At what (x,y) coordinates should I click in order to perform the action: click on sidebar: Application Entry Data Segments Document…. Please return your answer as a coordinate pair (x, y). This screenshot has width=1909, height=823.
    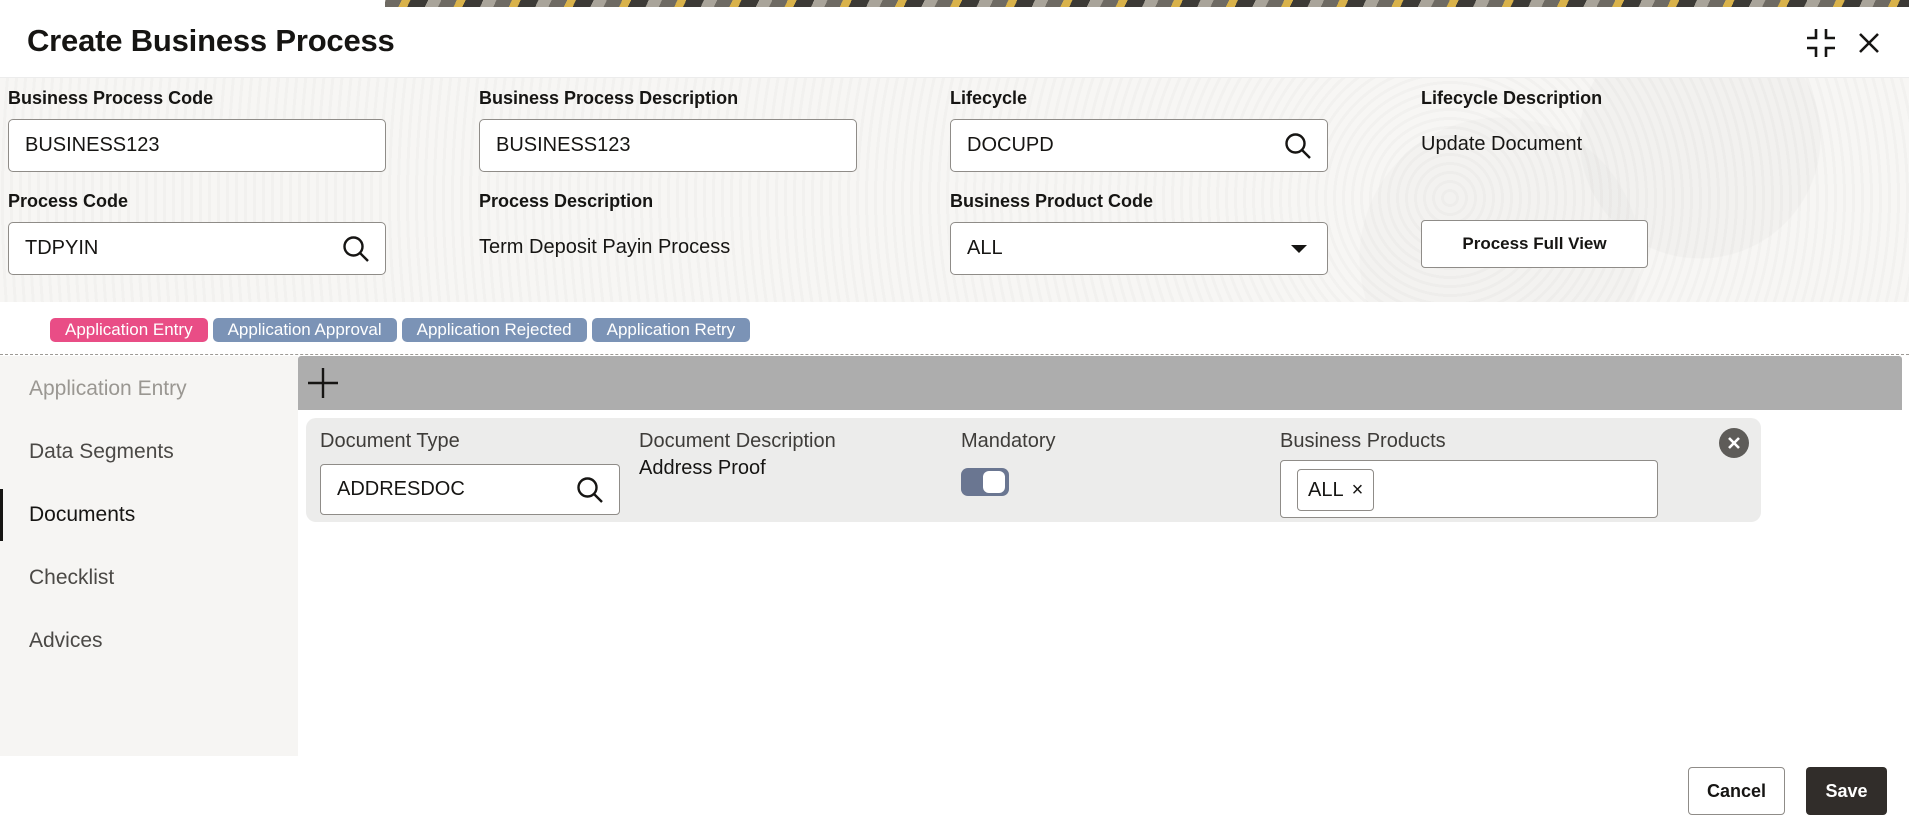
    Looking at the image, I should click on (149, 556).